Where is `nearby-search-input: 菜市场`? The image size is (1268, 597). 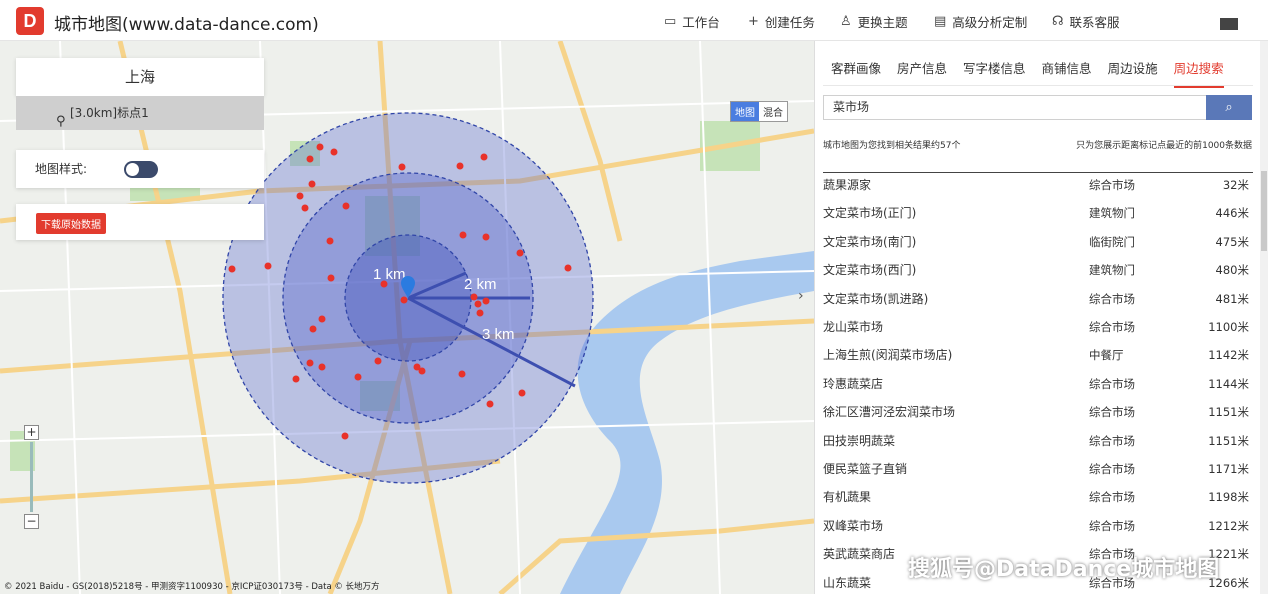
nearby-search-input: 菜市场 is located at coordinates (1015, 107).